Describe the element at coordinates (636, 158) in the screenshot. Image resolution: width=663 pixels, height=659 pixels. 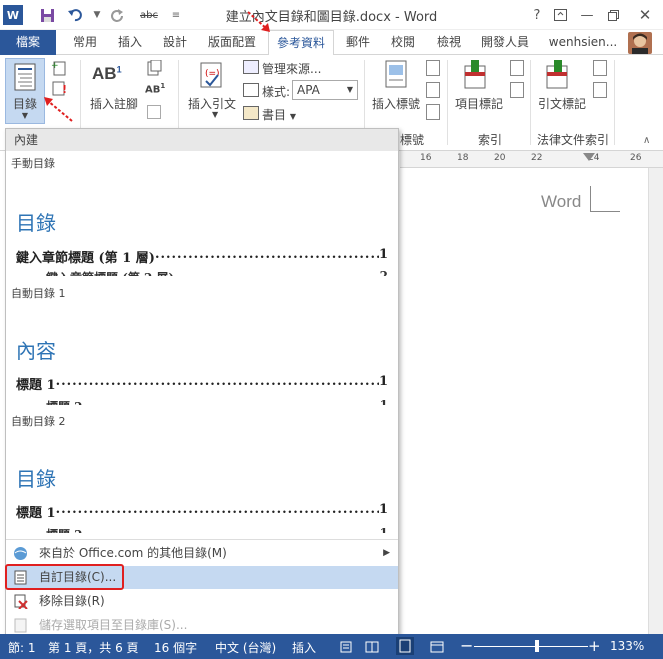
I see `ruler-tick: 26` at that location.